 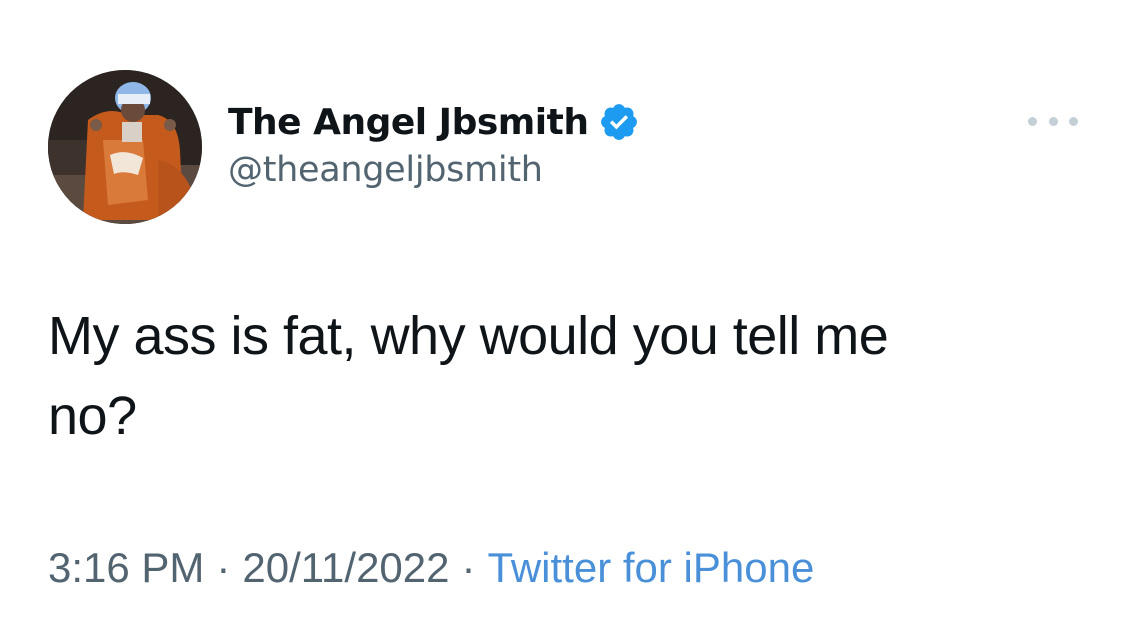 What do you see at coordinates (126, 567) in the screenshot?
I see `tweet-time: 3:16 PM` at bounding box center [126, 567].